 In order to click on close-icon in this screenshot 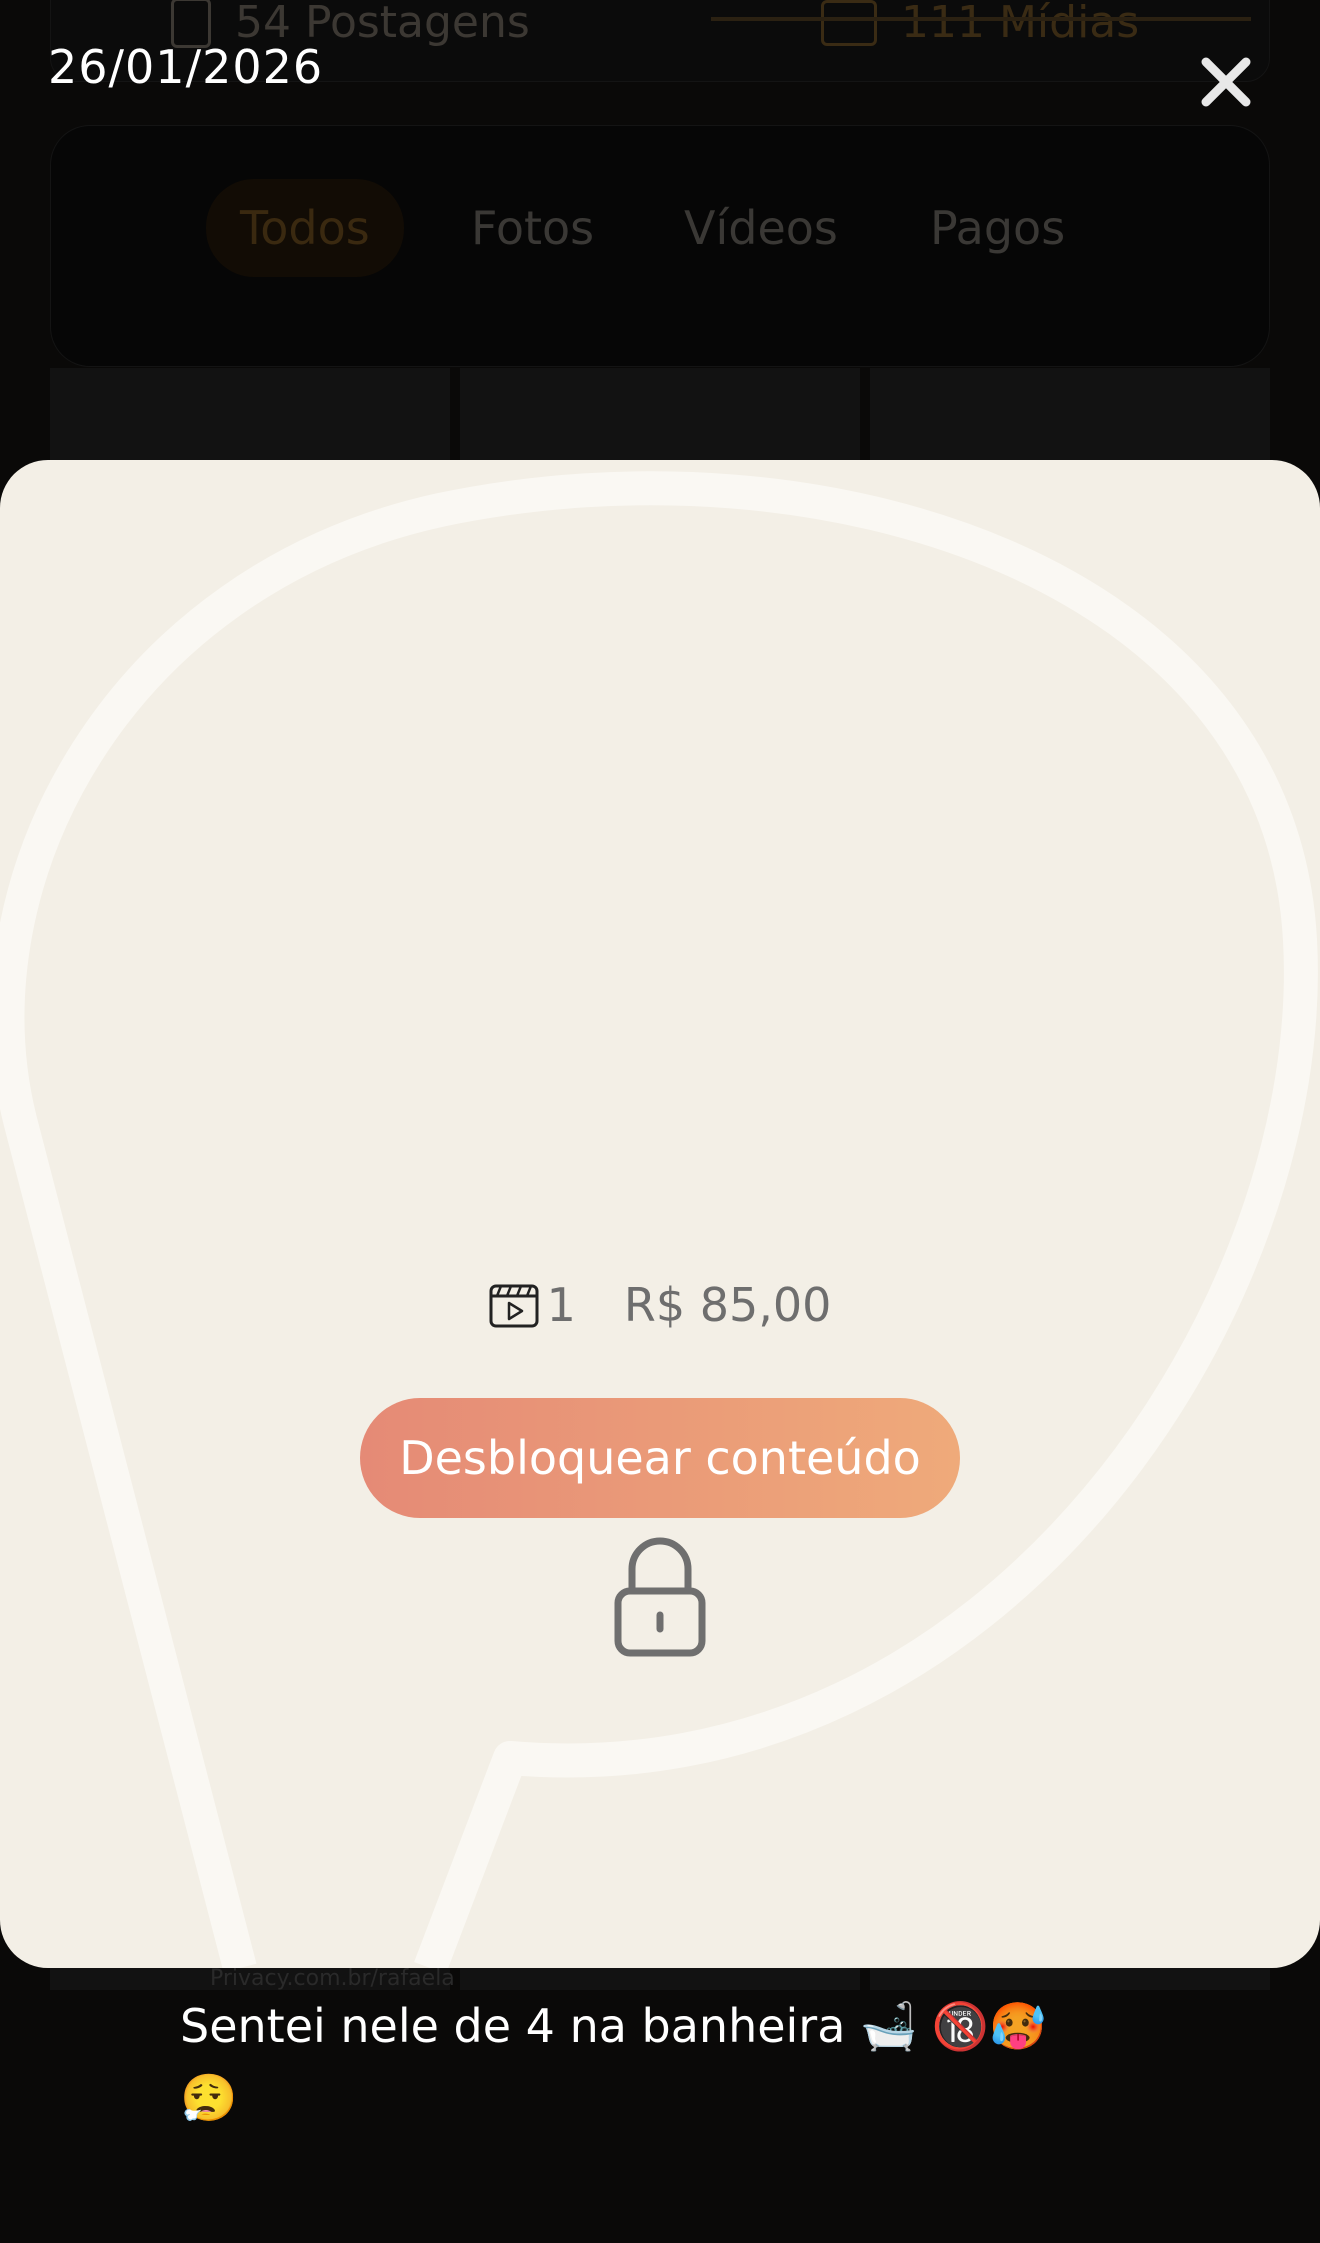, I will do `click(1226, 82)`.